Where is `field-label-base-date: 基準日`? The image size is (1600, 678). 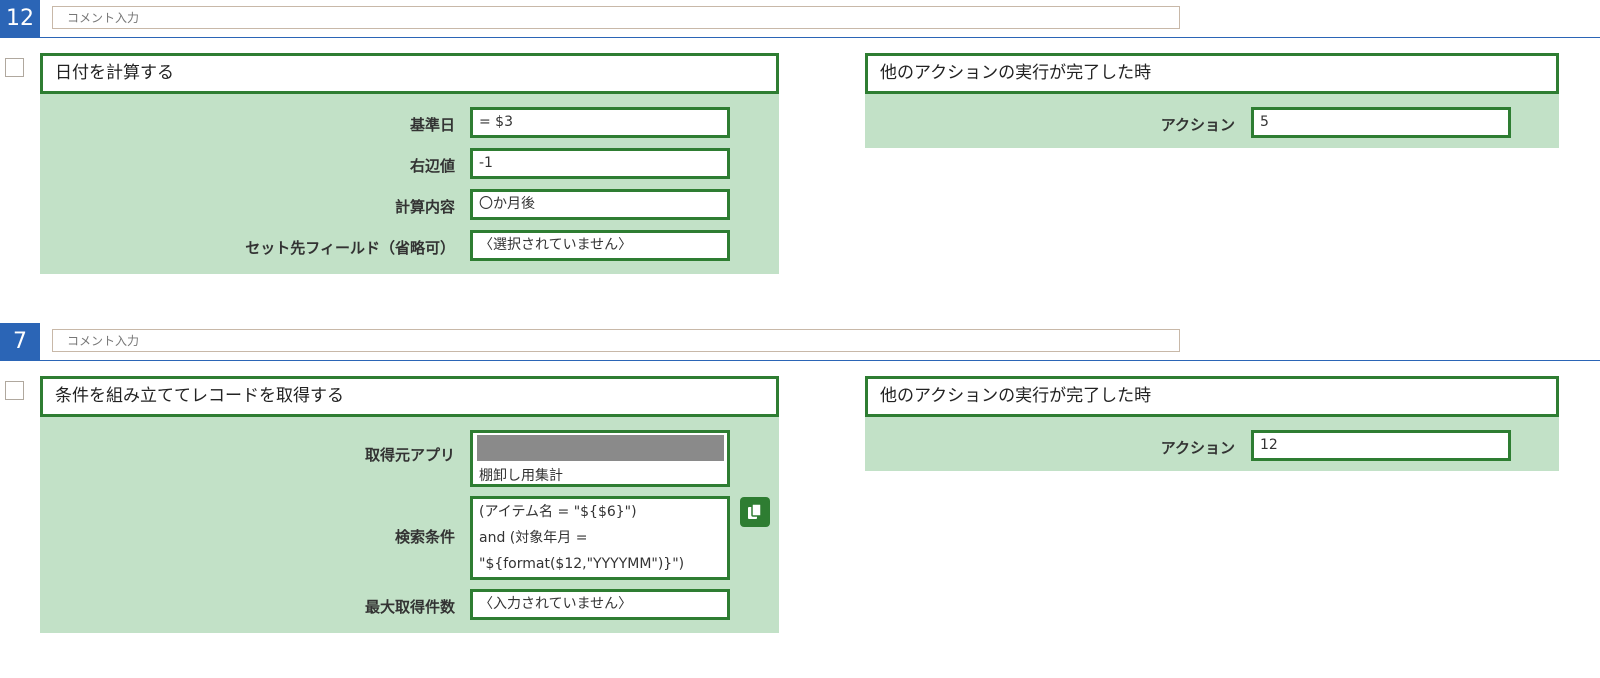
field-label-base-date: 基準日 is located at coordinates (432, 125).